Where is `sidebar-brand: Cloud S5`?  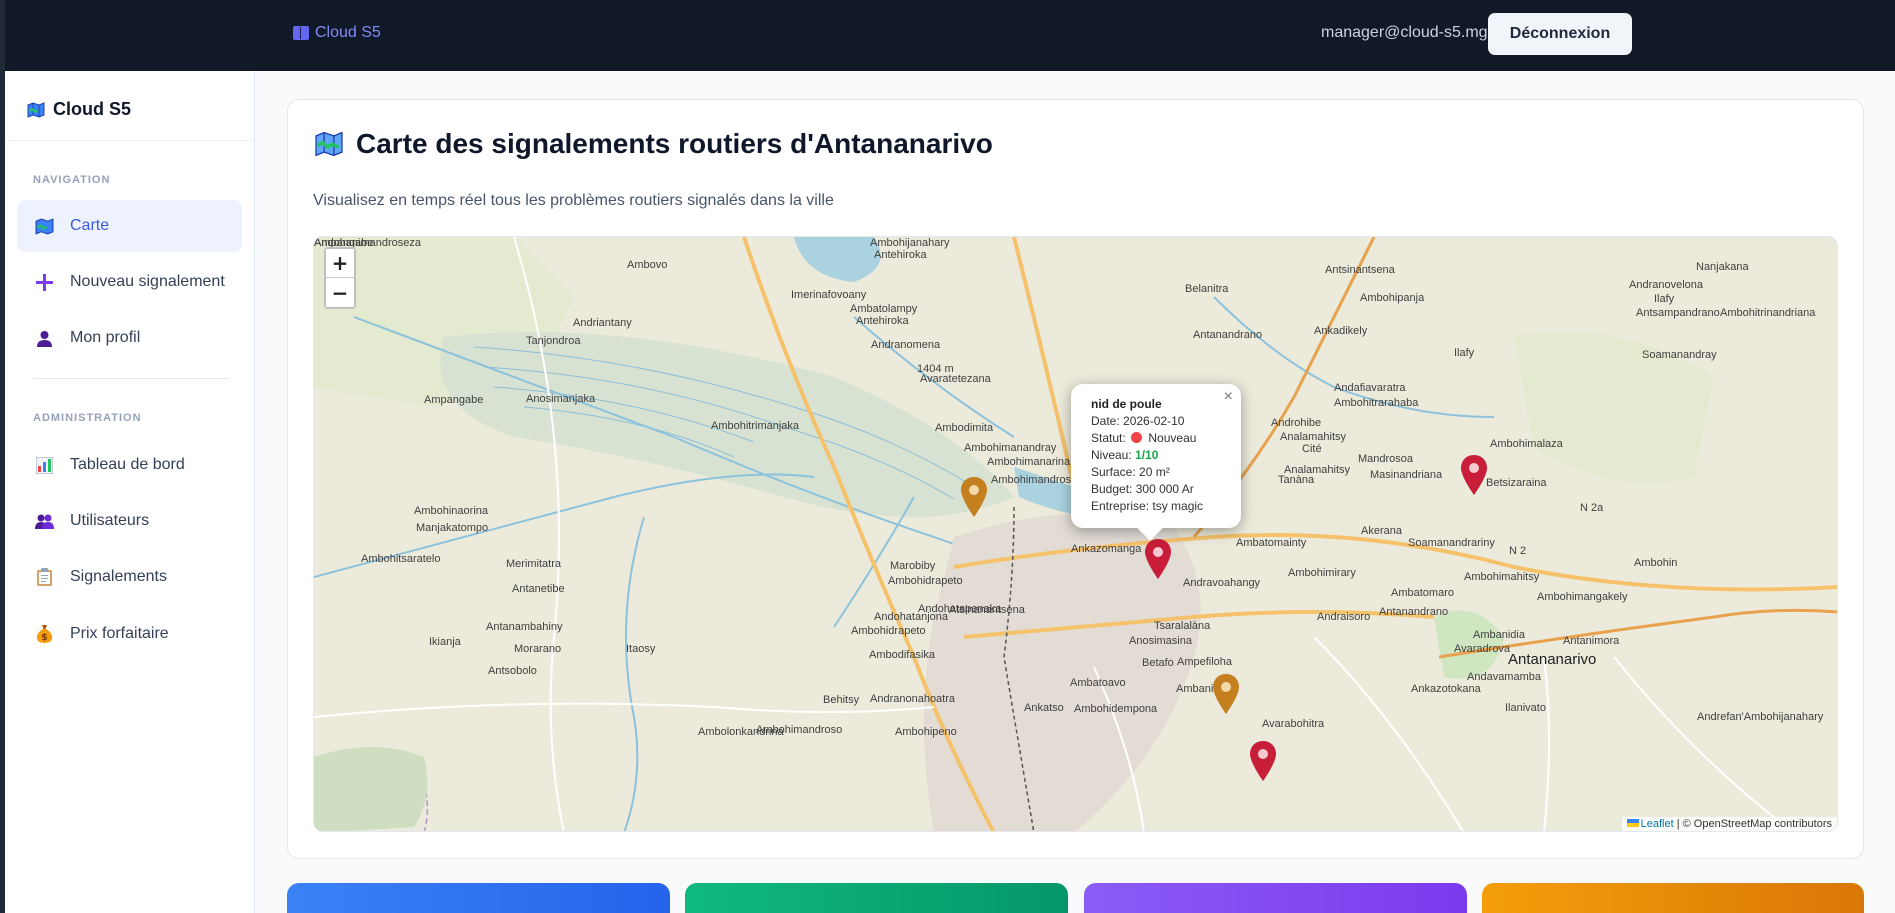
sidebar-brand: Cloud S5 is located at coordinates (79, 109).